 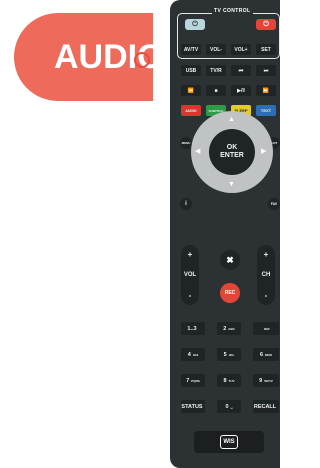 I want to click on keypad-key: RECALL, so click(x=266, y=406).